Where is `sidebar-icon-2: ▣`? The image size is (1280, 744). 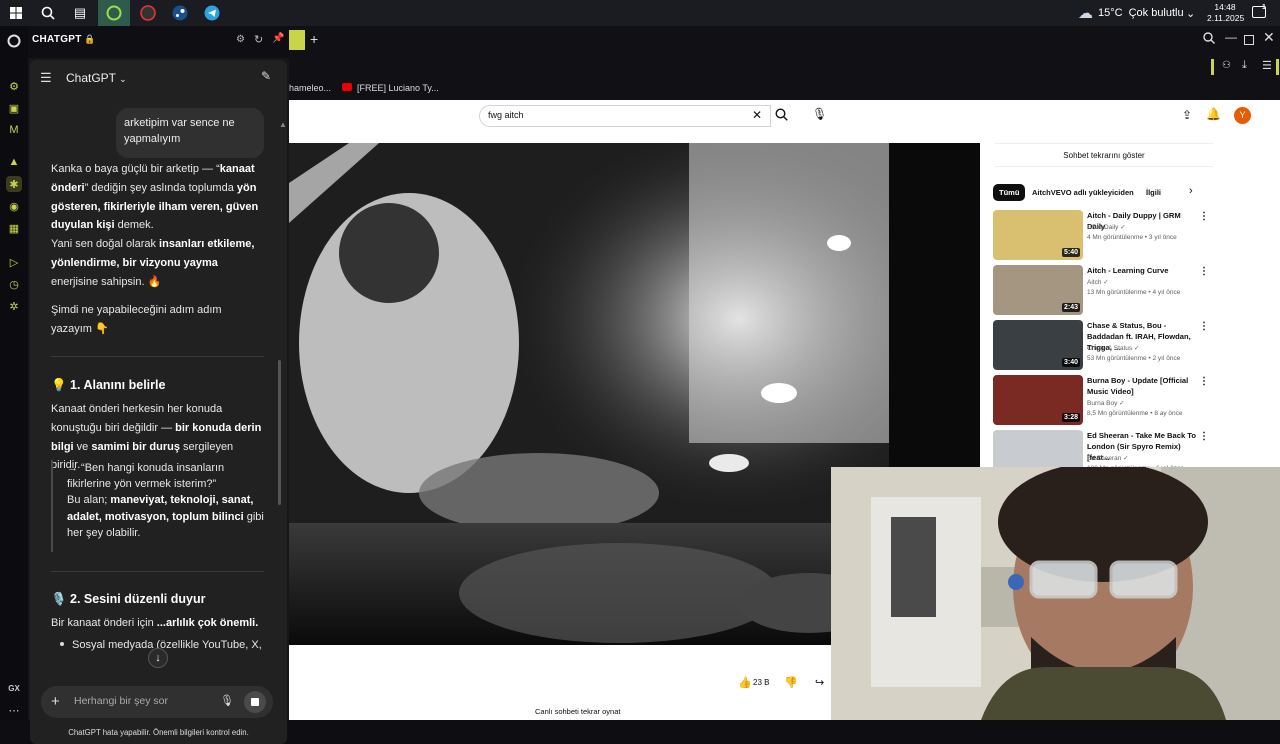 sidebar-icon-2: ▣ is located at coordinates (14, 108).